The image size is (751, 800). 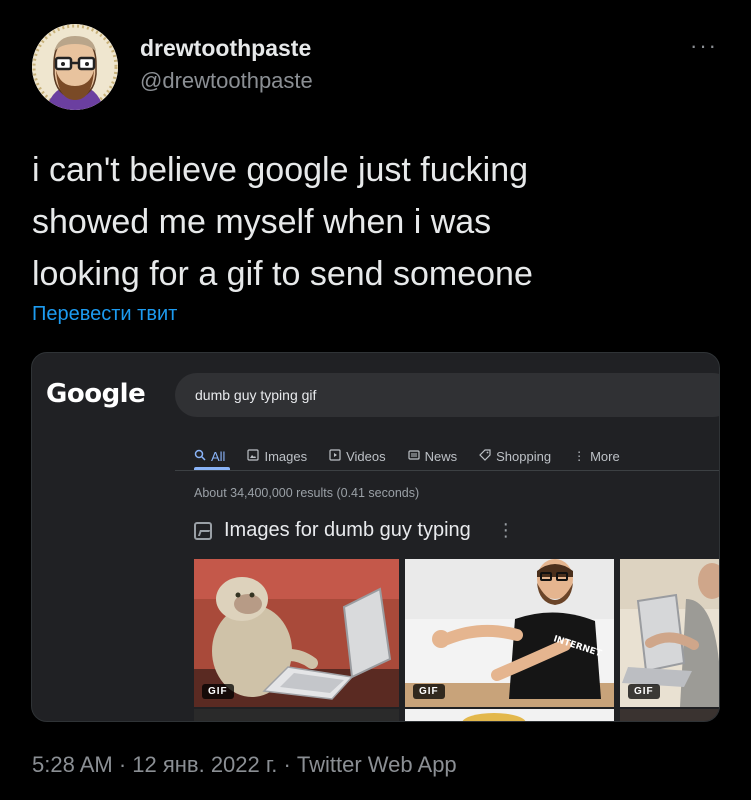 I want to click on gif-thumbnail-man: INTERNET GIF, so click(x=509, y=633).